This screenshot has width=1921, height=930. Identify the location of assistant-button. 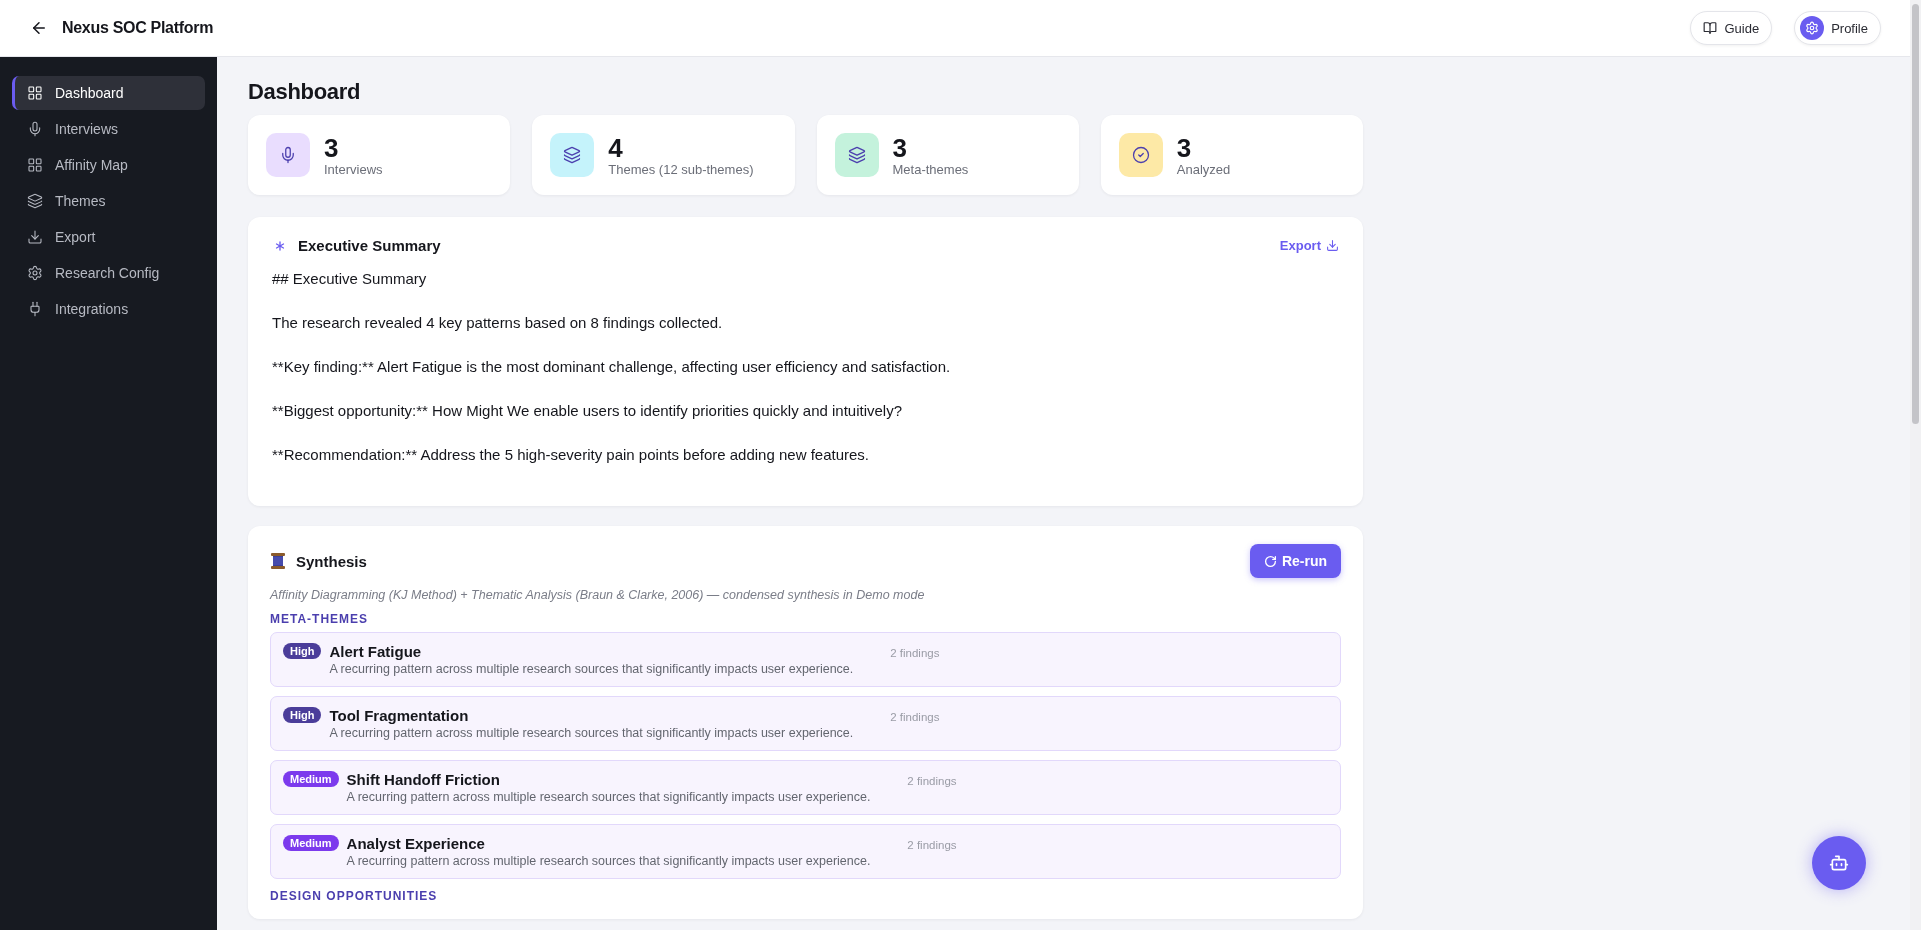
(1839, 863).